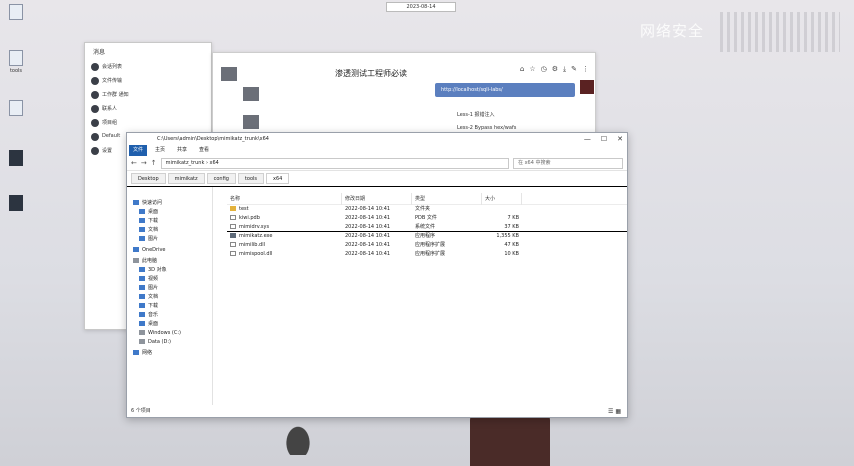 This screenshot has width=854, height=466. What do you see at coordinates (423, 209) in the screenshot?
I see `file-type: 文件夹` at bounding box center [423, 209].